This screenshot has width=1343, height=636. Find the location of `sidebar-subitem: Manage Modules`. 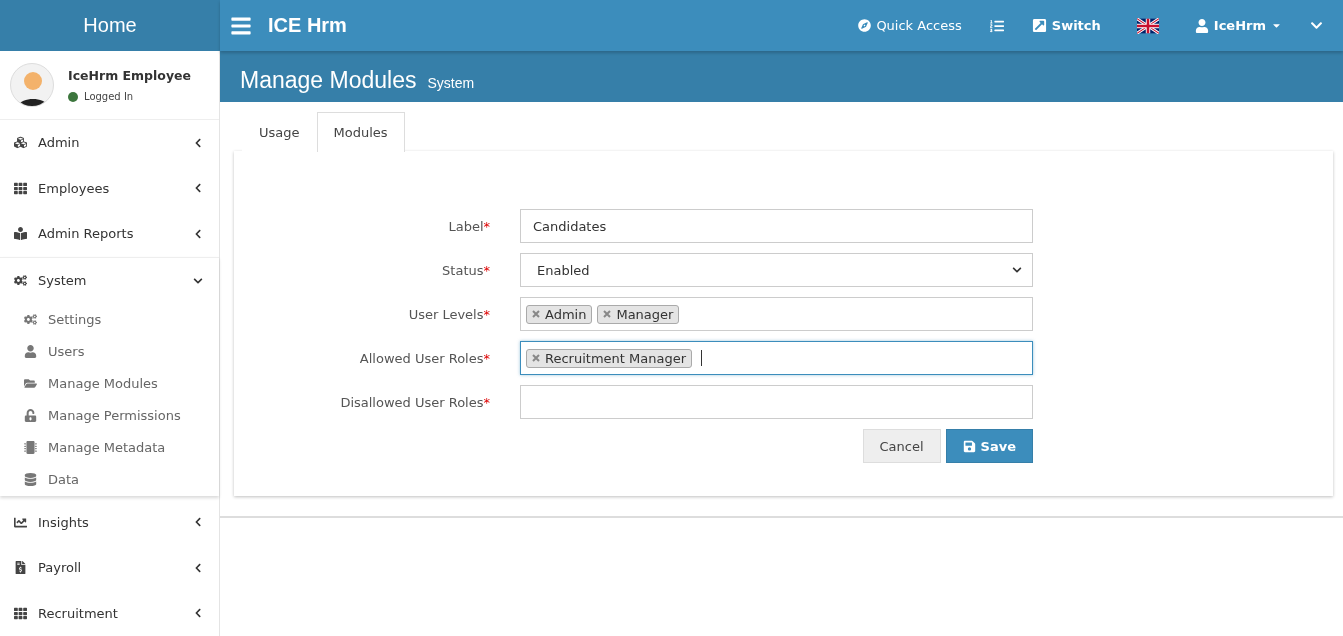

sidebar-subitem: Manage Modules is located at coordinates (109, 383).